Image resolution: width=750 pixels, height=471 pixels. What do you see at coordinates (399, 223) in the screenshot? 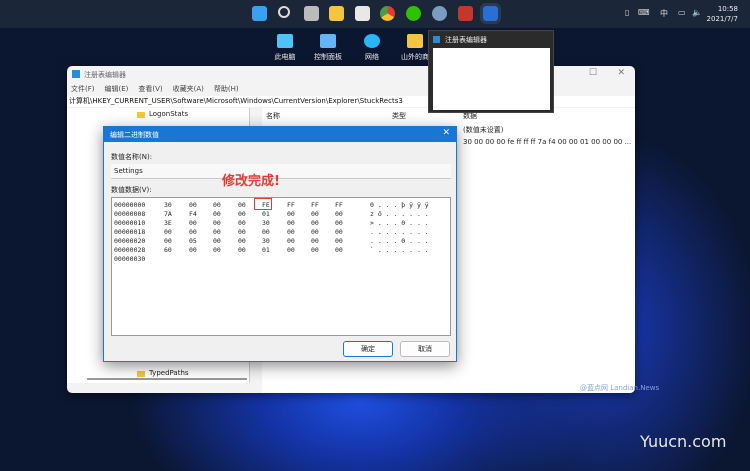
I see `hex-ascii: > . . . 0 . . .` at bounding box center [399, 223].